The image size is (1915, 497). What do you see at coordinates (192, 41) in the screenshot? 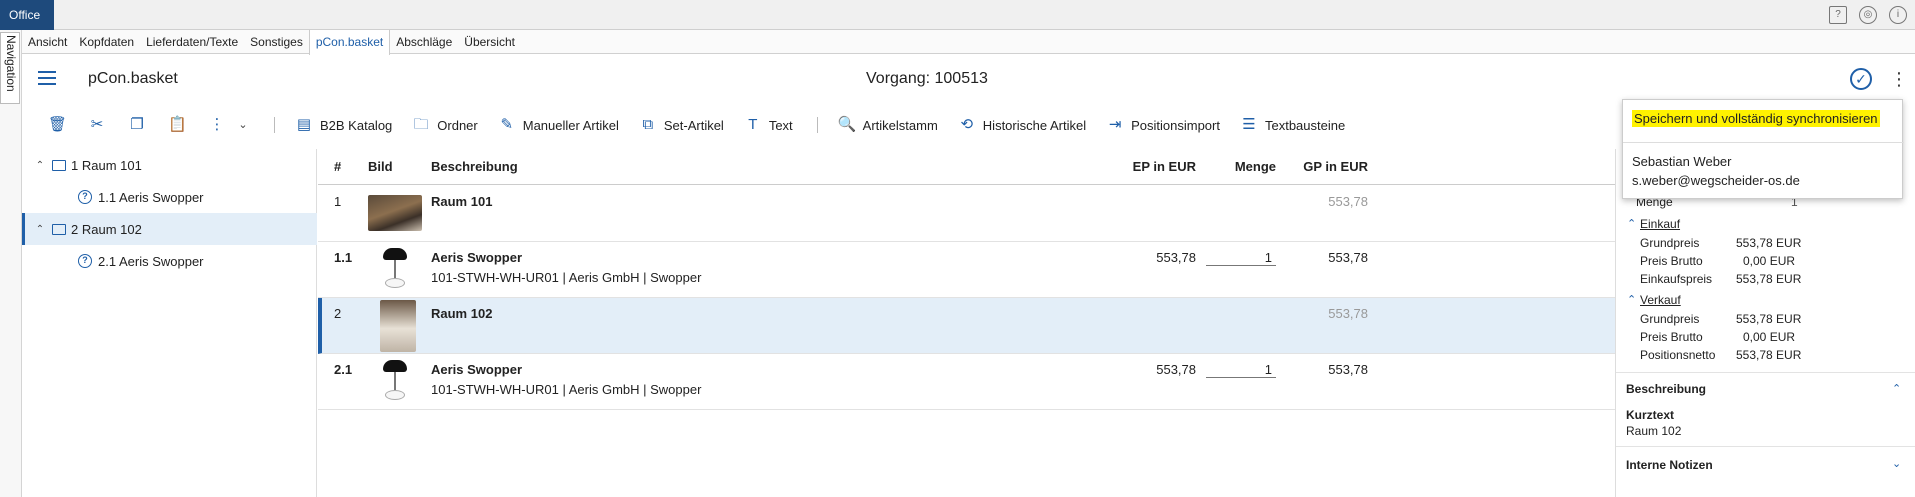
I see `menu-lieferdaten: Lieferdaten/Texte` at bounding box center [192, 41].